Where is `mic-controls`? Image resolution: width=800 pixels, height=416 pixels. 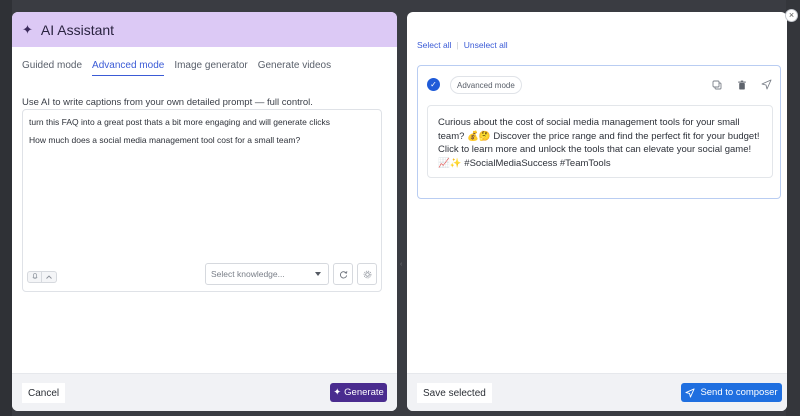
mic-controls is located at coordinates (42, 277).